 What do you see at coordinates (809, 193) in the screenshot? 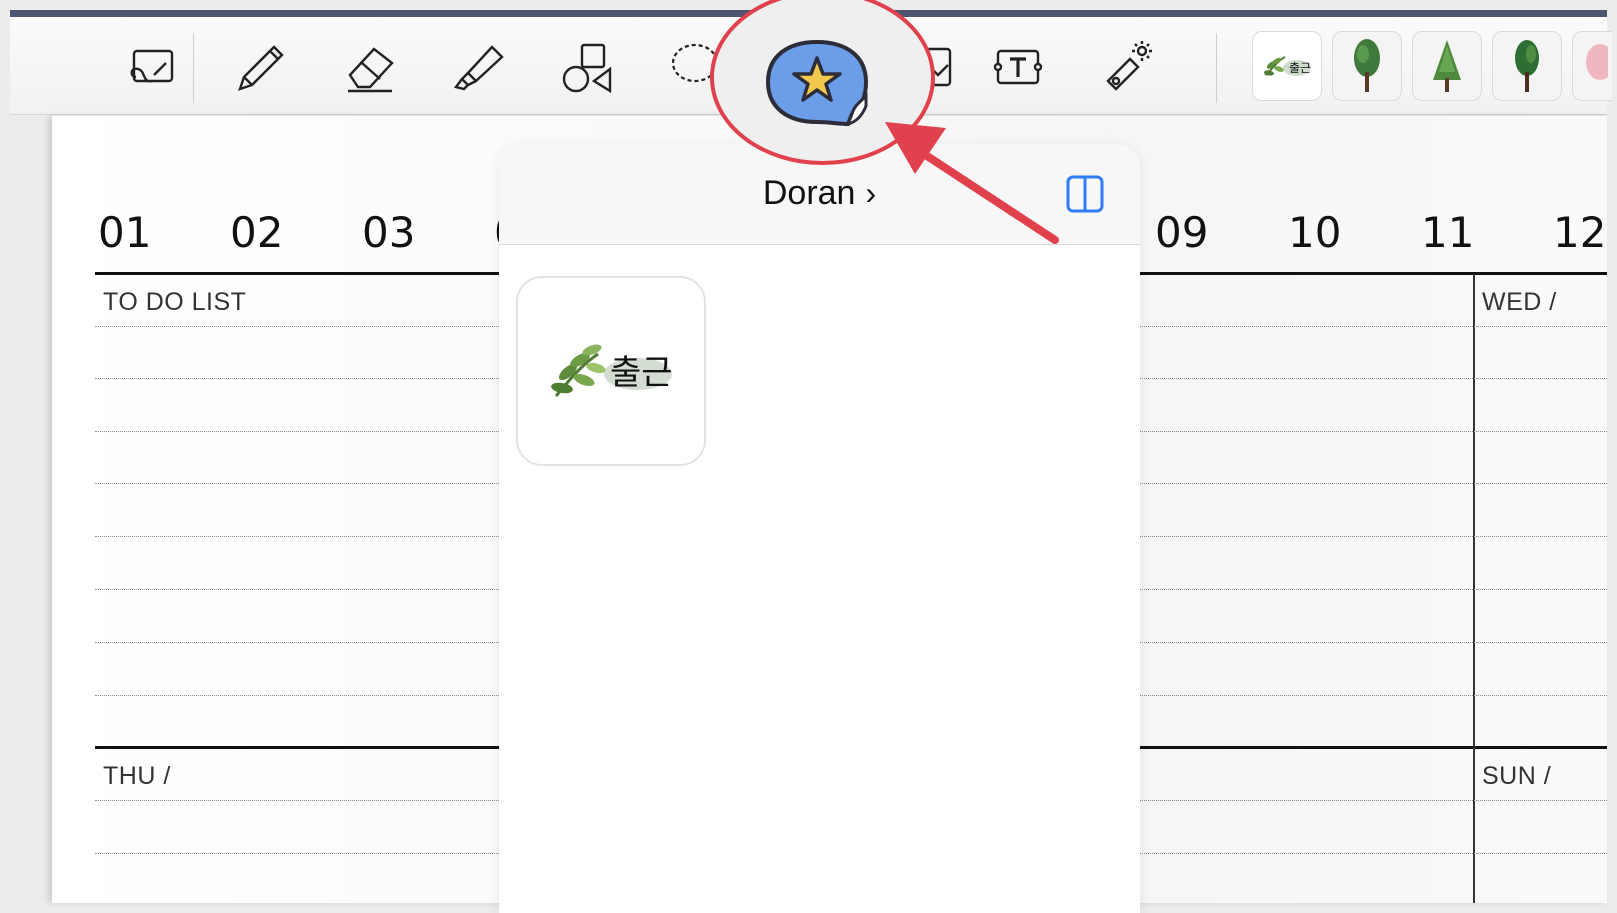
I see `collection-name: Doran` at bounding box center [809, 193].